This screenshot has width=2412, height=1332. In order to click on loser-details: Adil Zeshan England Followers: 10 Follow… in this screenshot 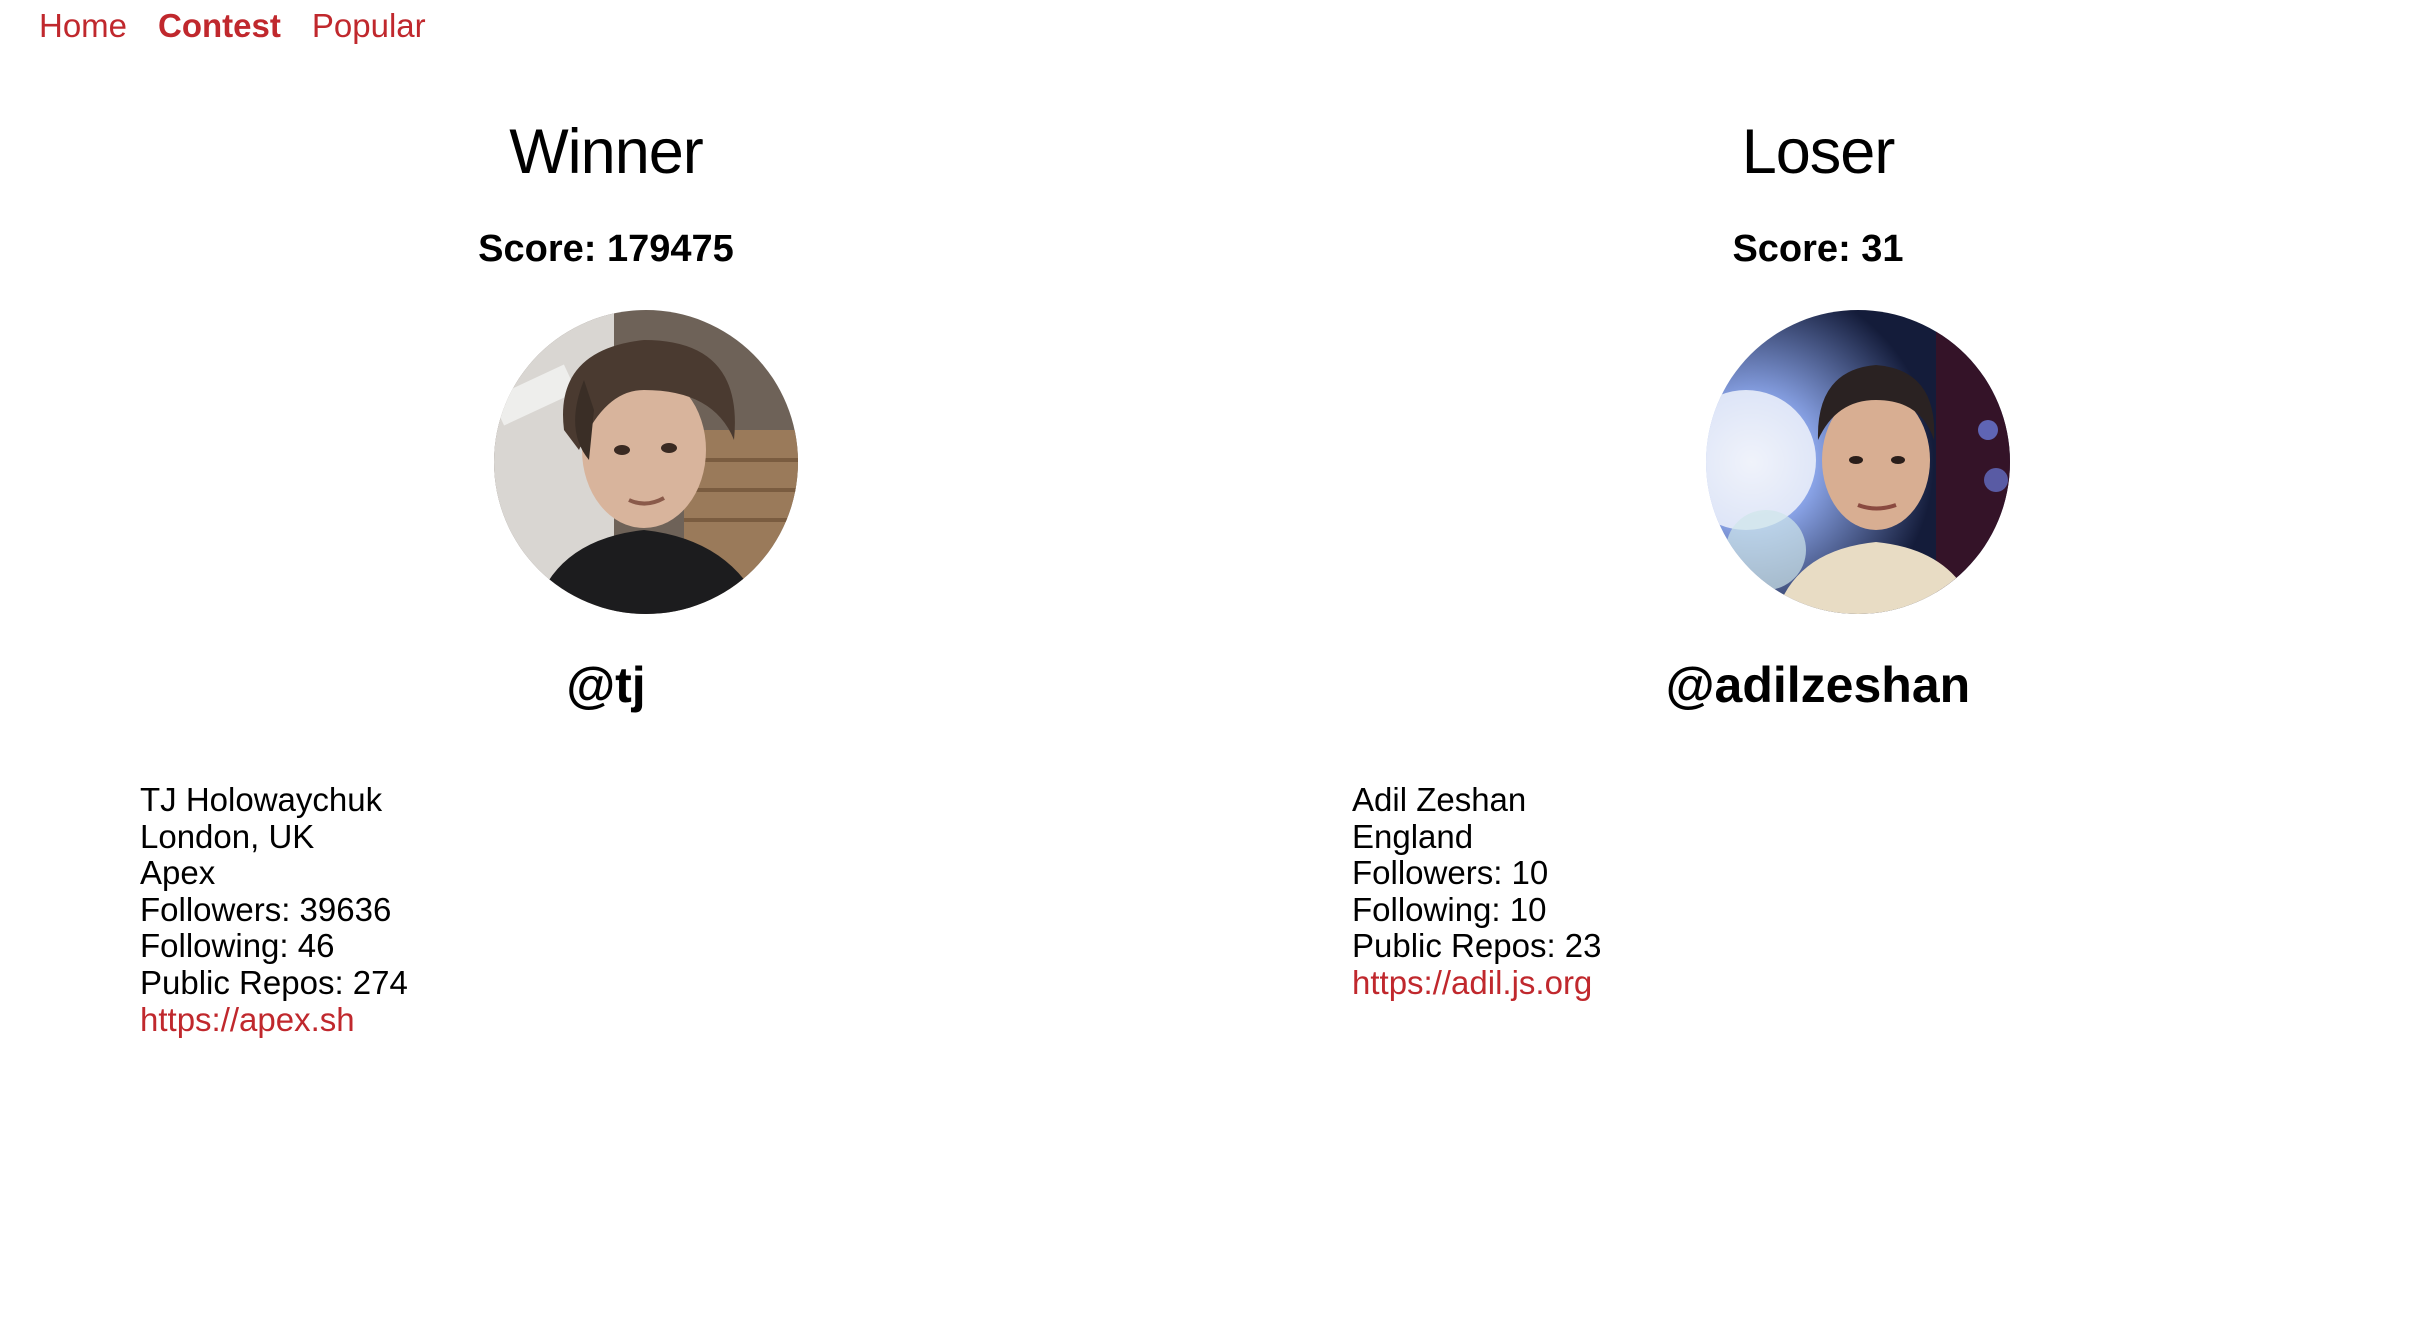, I will do `click(1477, 891)`.